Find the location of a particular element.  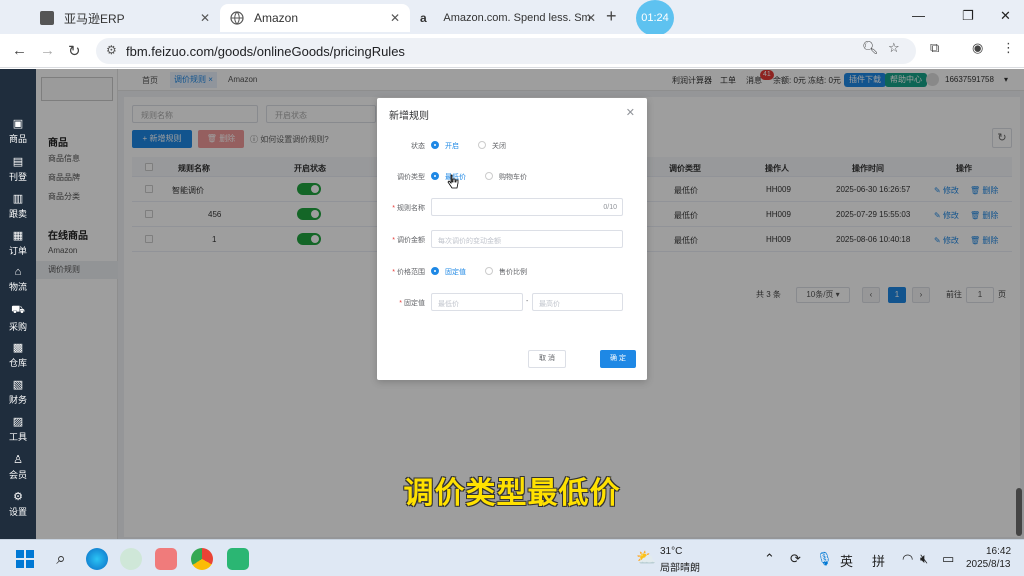

name-label: * 规则名称 is located at coordinates (408, 208).